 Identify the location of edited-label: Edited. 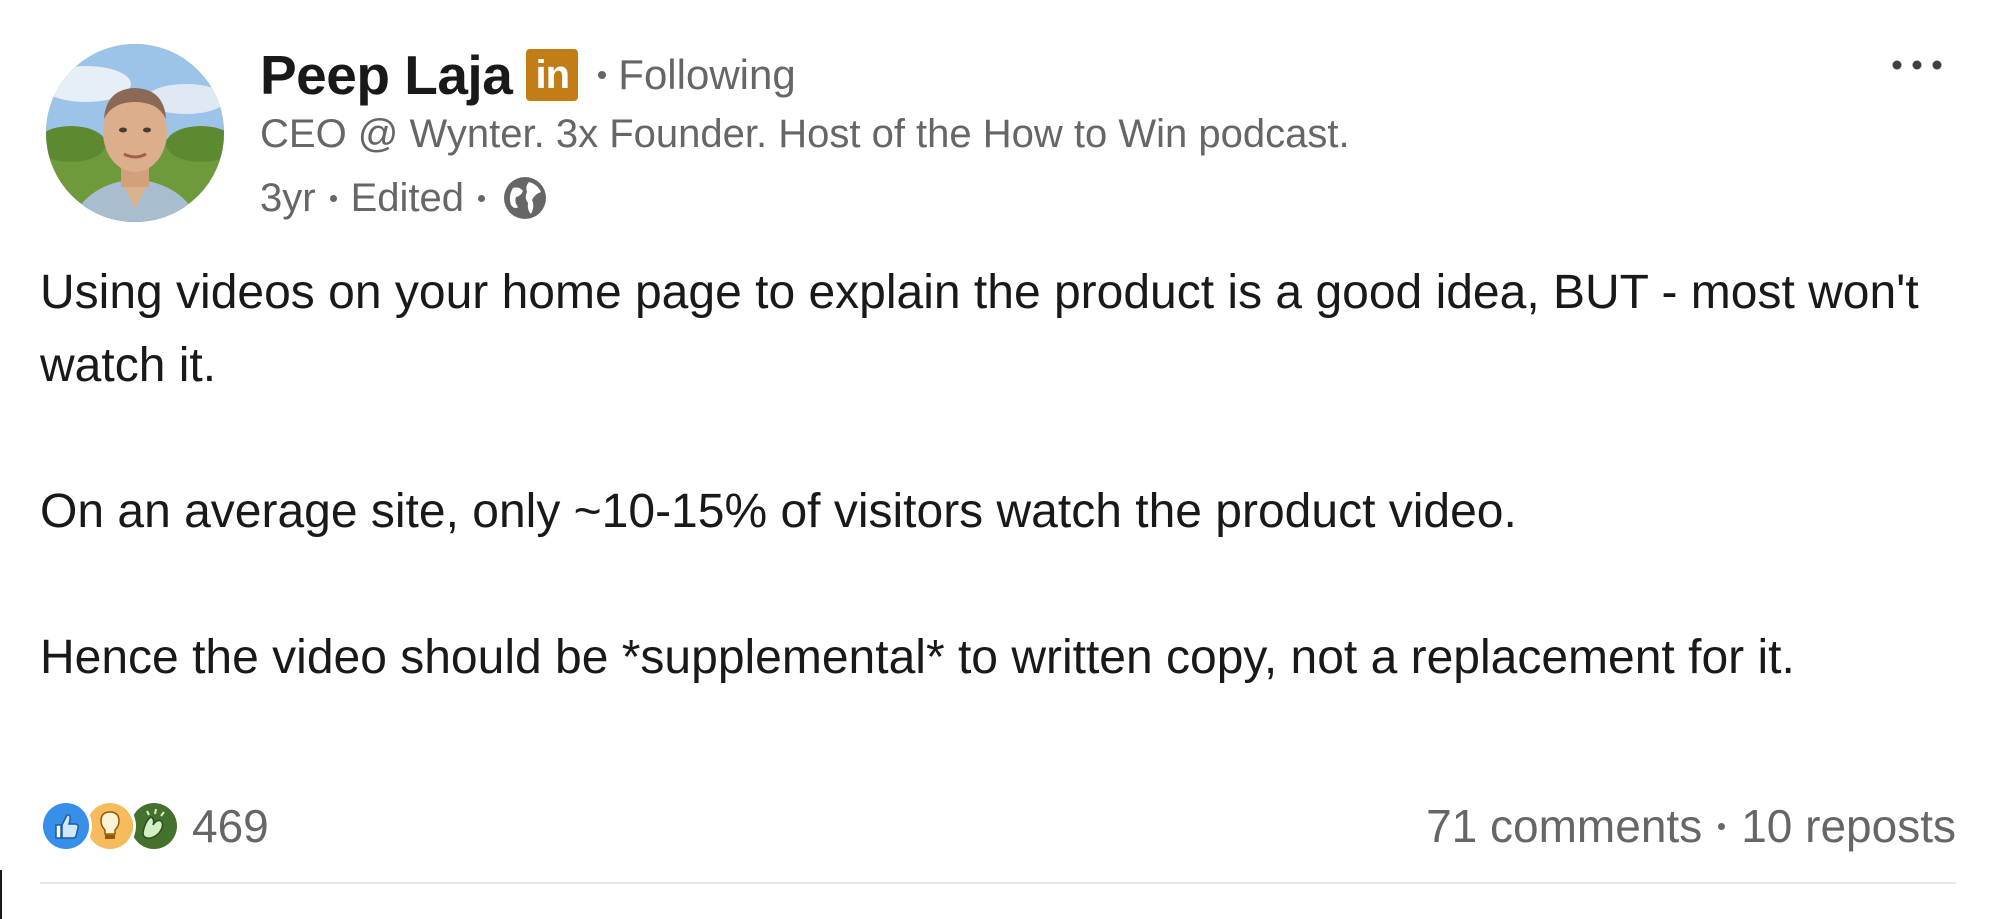
(407, 197).